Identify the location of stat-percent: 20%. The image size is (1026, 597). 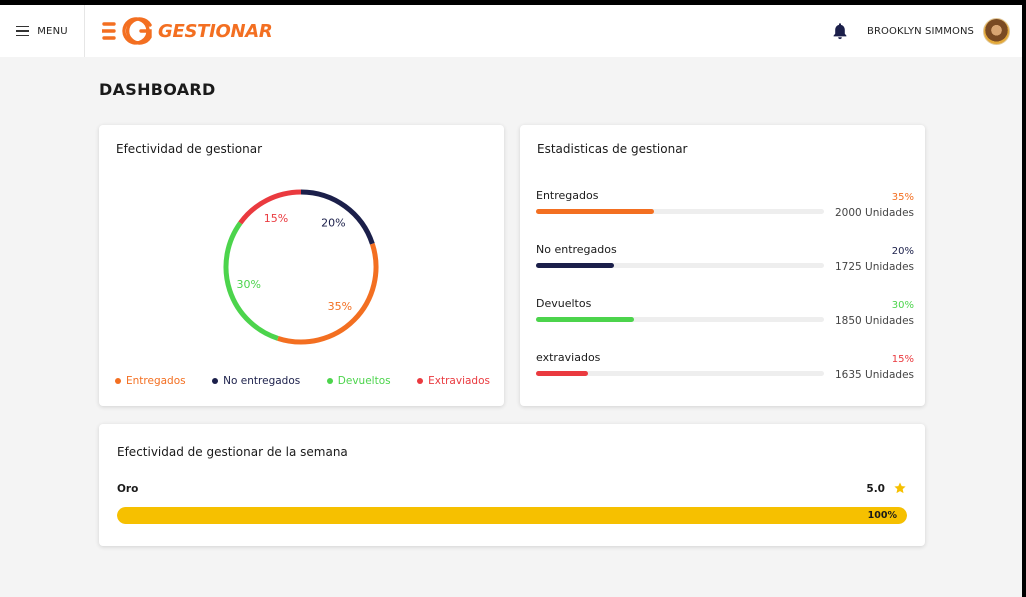
(902, 251).